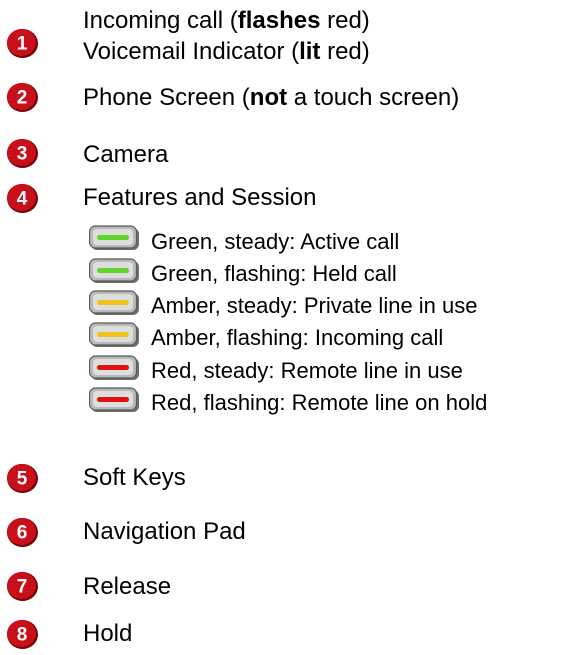 This screenshot has width=563, height=655. What do you see at coordinates (319, 402) in the screenshot?
I see `session-state-6: Red, flashing: Remote line on hold` at bounding box center [319, 402].